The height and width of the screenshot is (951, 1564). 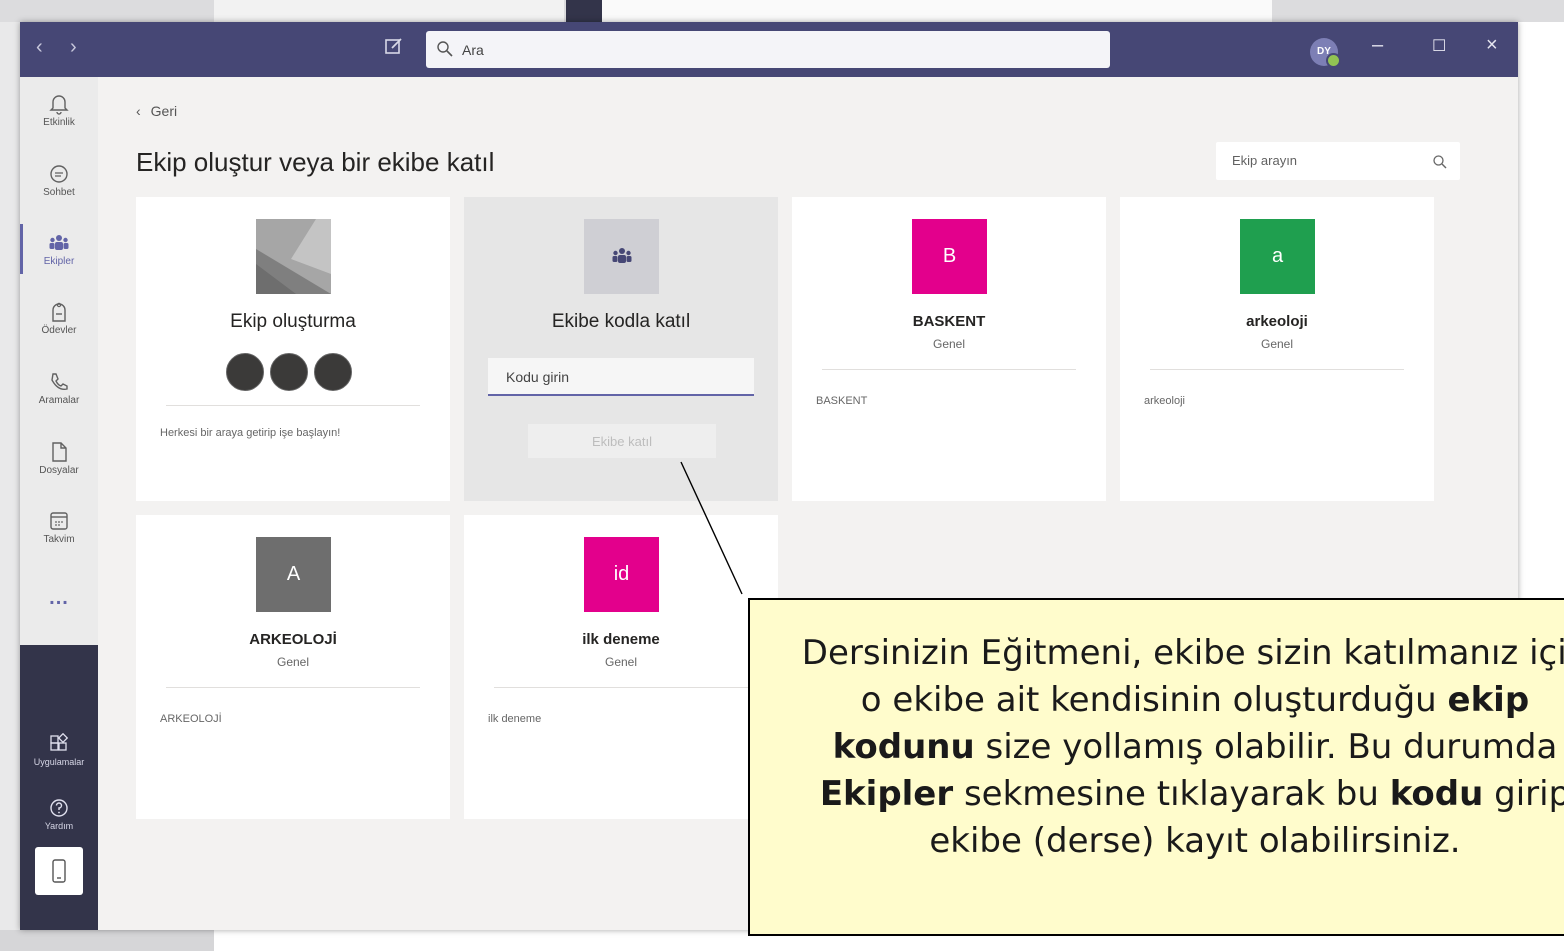 I want to click on callout-span: o ekibe ait kendisinin oluşturduğu, so click(x=1154, y=700).